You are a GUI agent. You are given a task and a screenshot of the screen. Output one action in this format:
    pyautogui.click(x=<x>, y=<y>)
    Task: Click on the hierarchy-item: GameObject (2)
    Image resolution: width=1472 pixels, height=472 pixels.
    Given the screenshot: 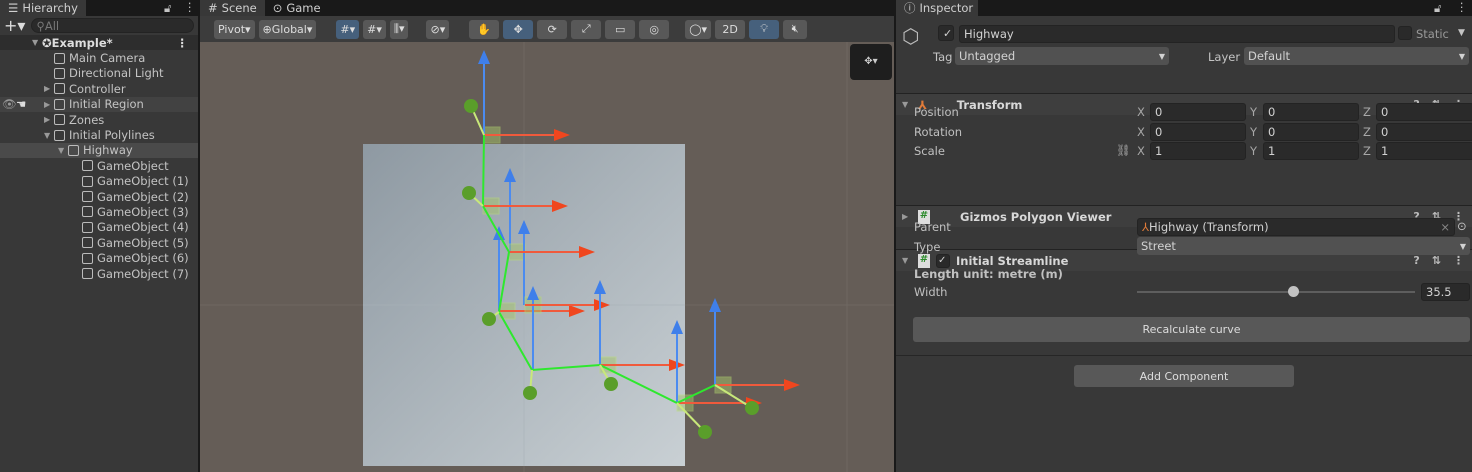 What is the action you would take?
    pyautogui.click(x=99, y=196)
    